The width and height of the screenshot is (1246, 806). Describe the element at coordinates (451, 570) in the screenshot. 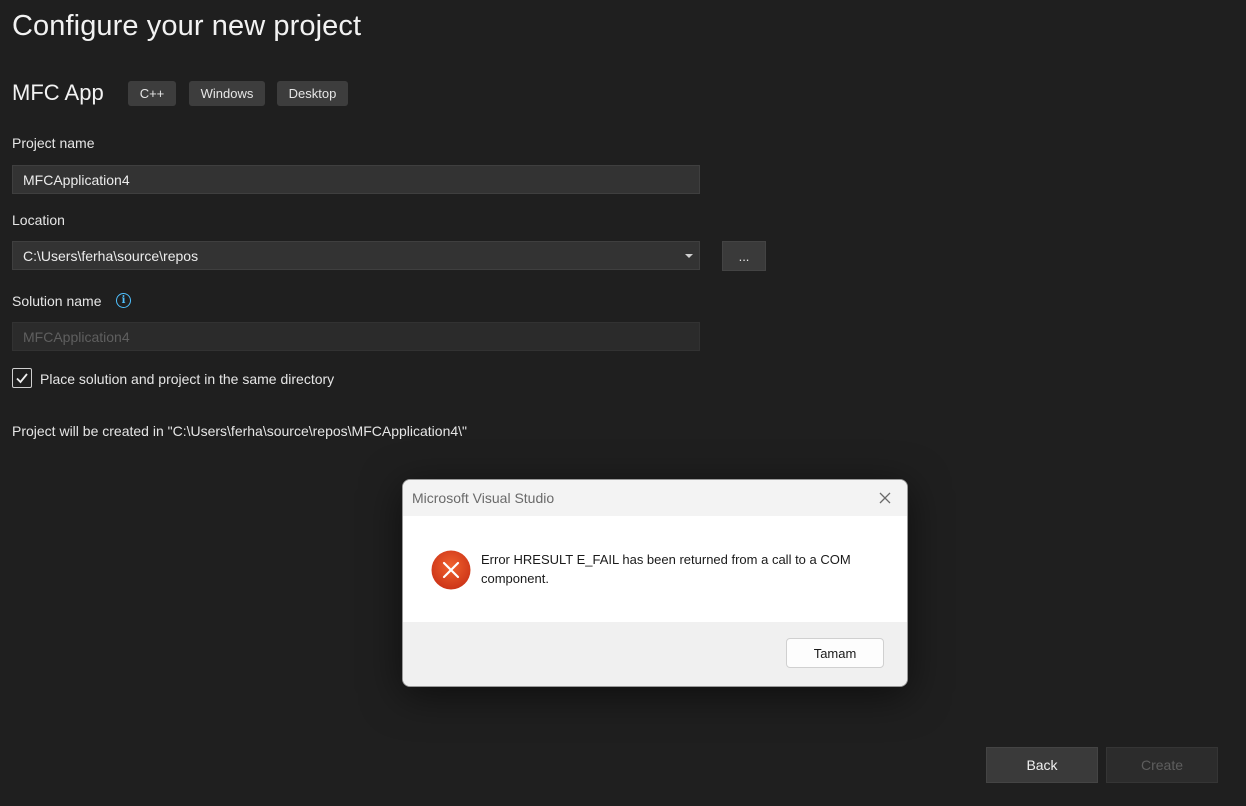

I see `error-icon` at that location.